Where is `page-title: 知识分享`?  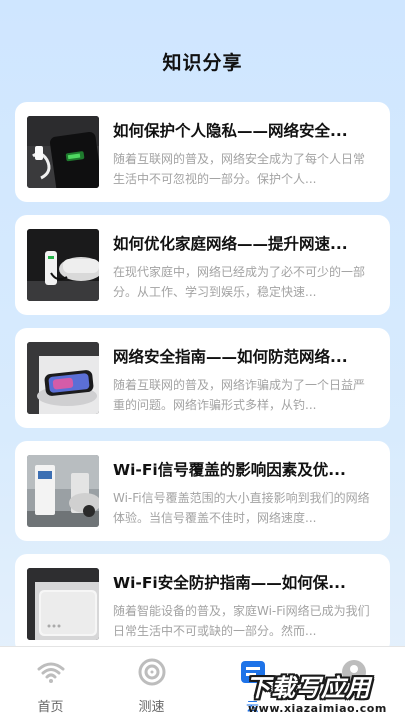 page-title: 知识分享 is located at coordinates (202, 63).